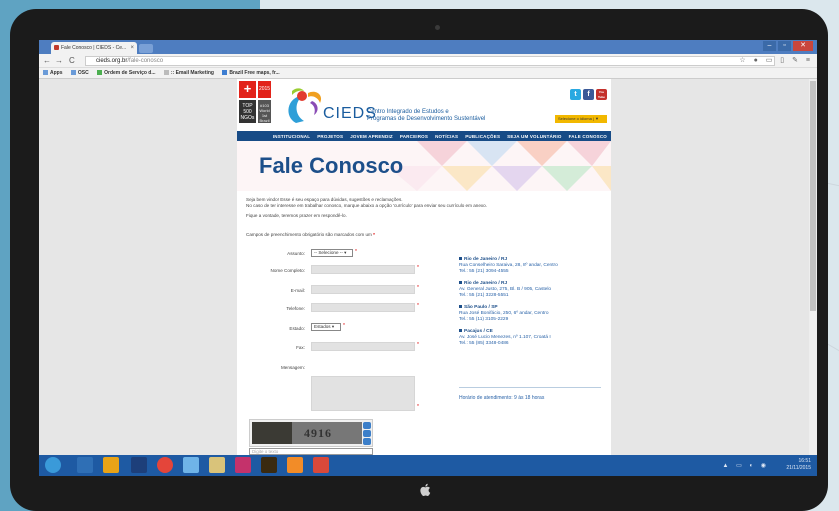 Image resolution: width=839 pixels, height=511 pixels. I want to click on captcha-help-icon, so click(367, 441).